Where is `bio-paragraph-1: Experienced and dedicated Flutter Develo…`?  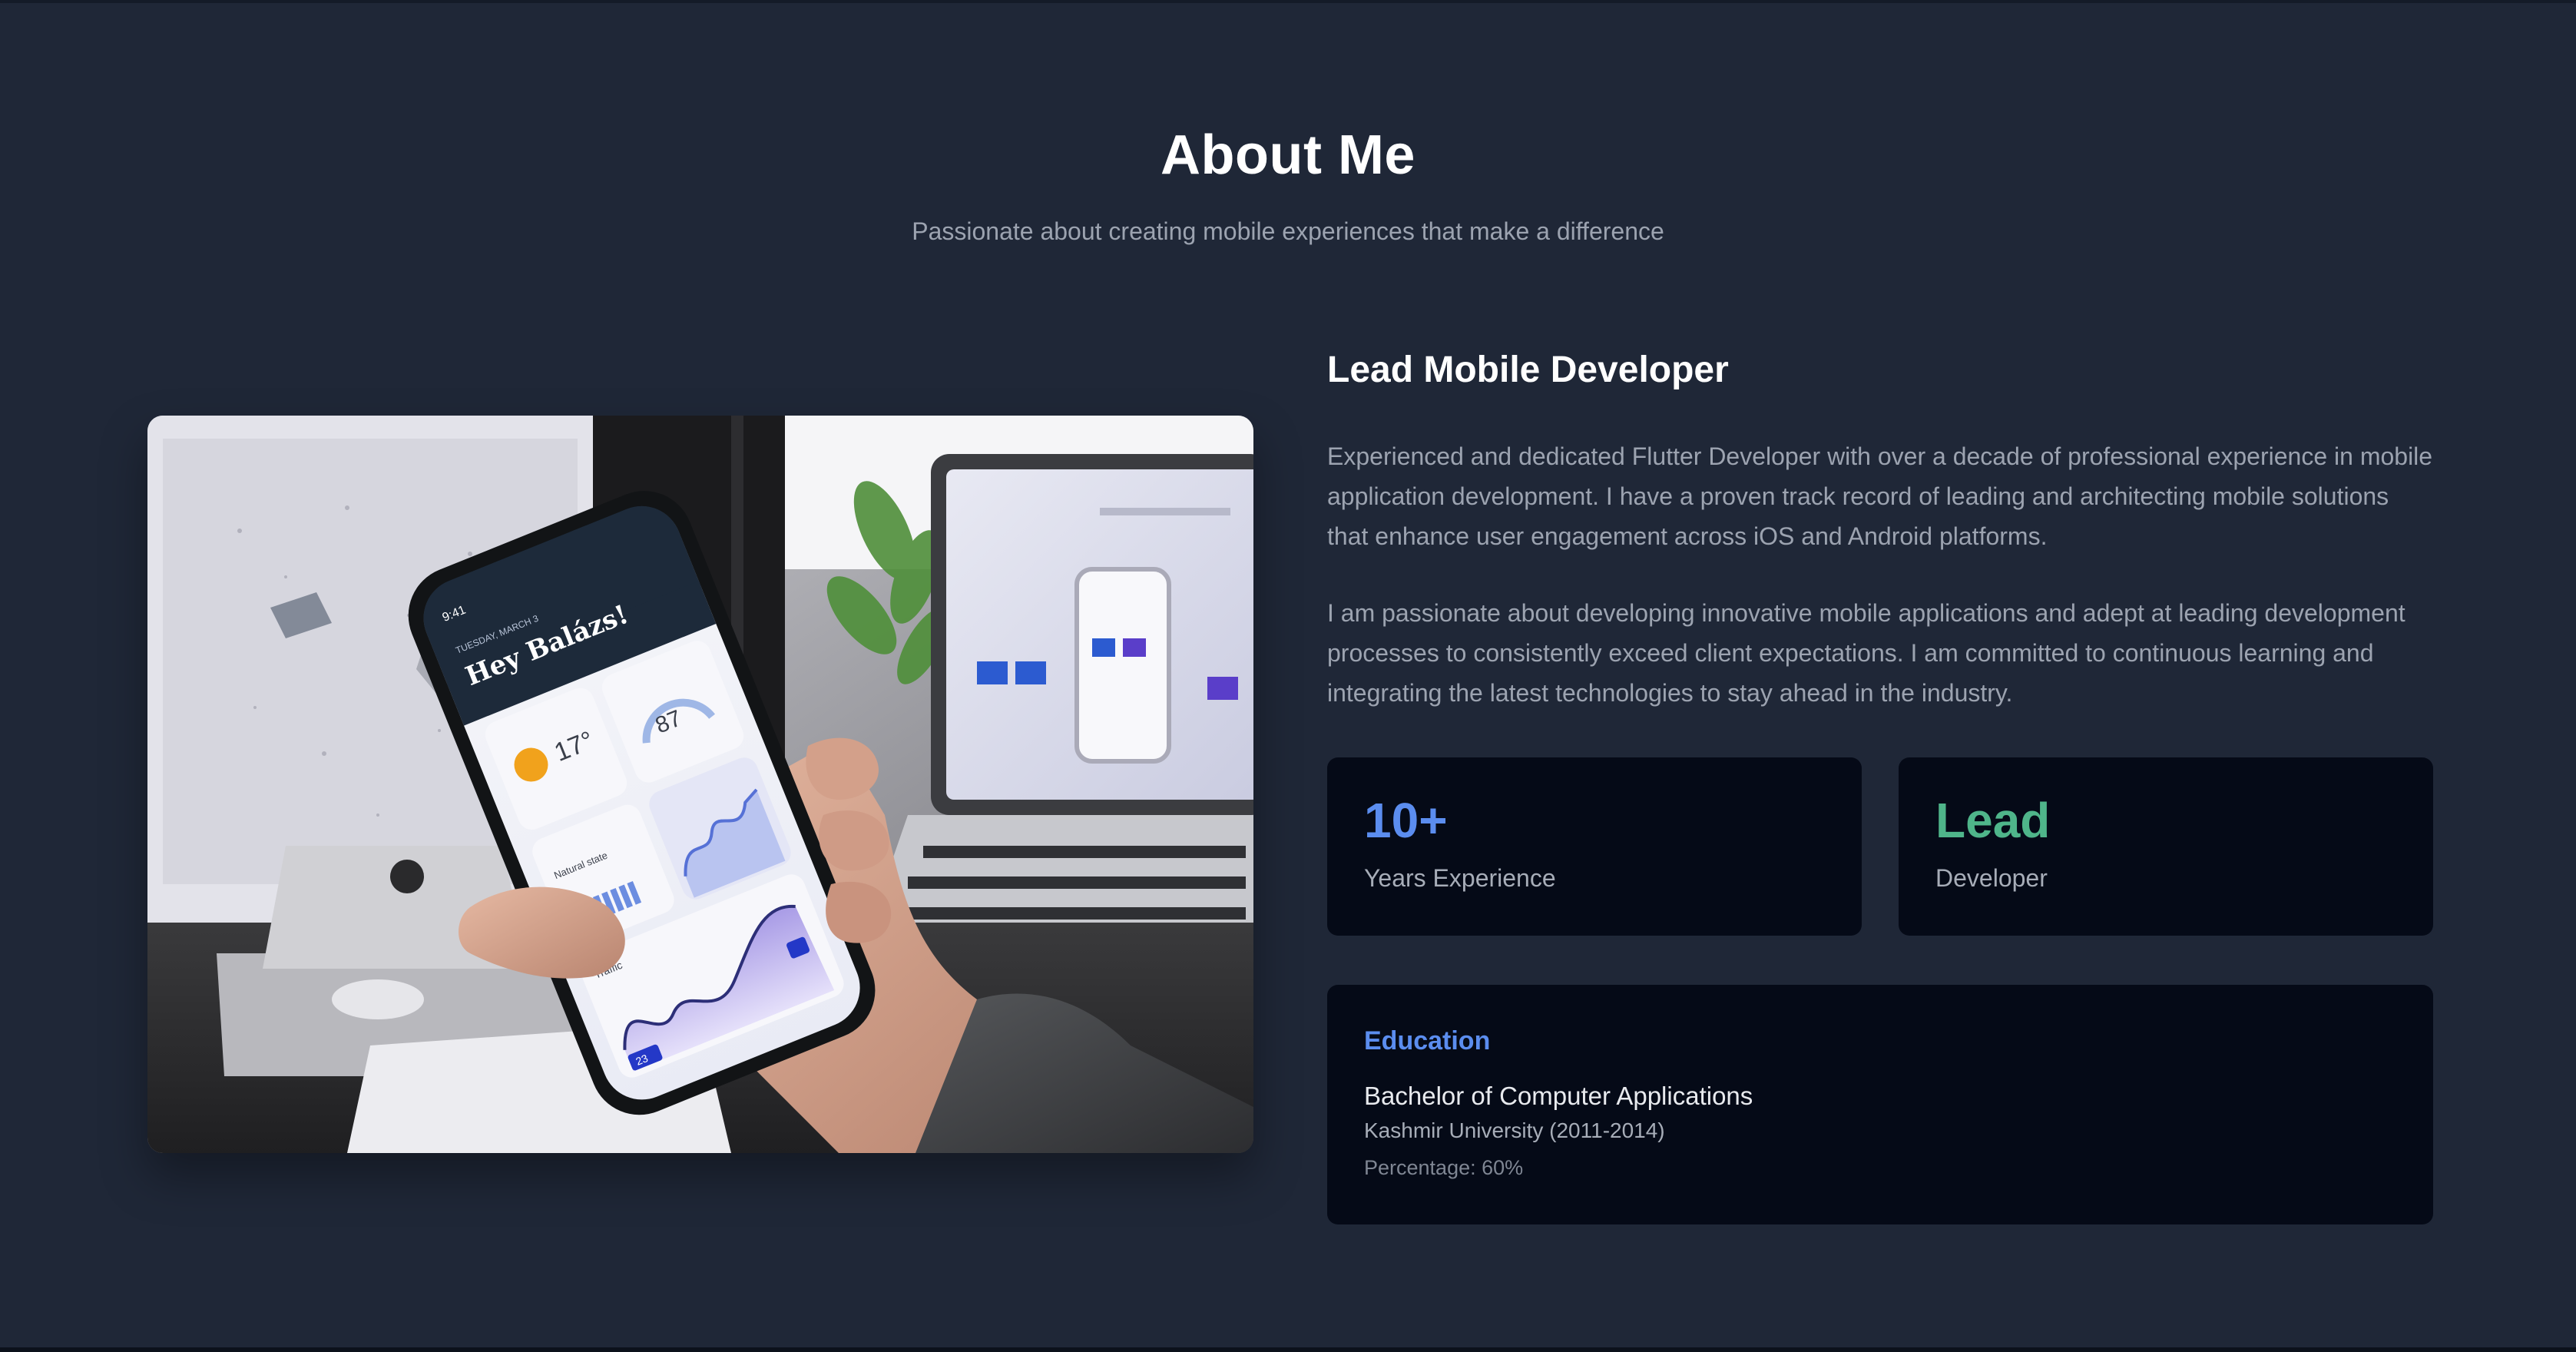 bio-paragraph-1: Experienced and dedicated Flutter Develo… is located at coordinates (1880, 496).